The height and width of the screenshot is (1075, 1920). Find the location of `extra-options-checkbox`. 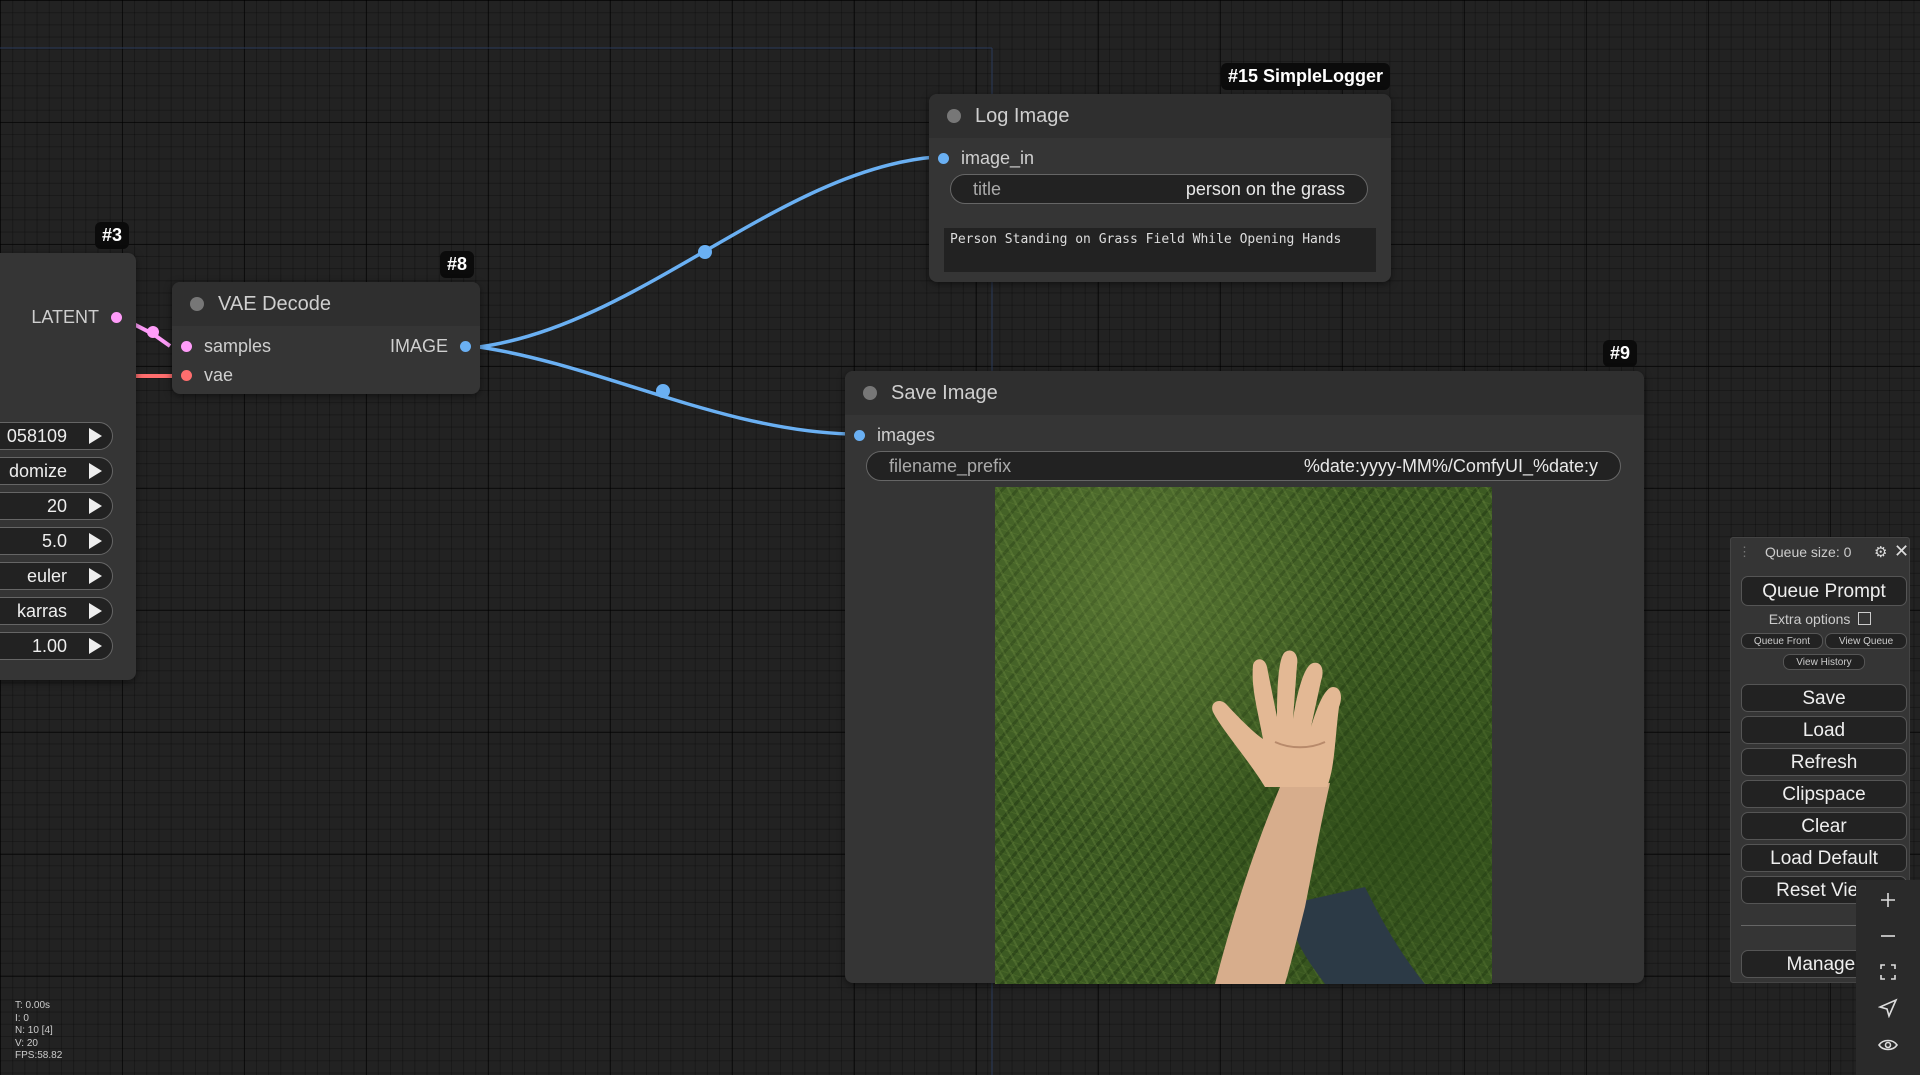

extra-options-checkbox is located at coordinates (1865, 618).